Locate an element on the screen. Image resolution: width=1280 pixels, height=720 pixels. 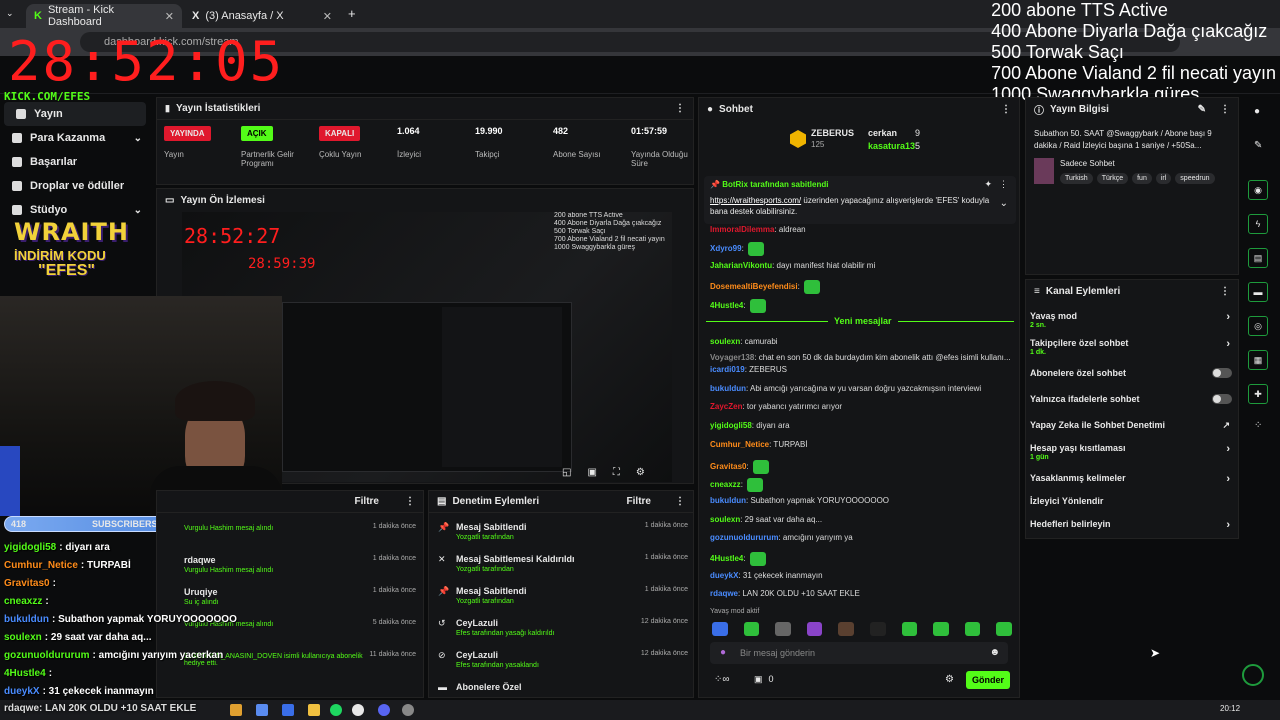
chat-username: dueykX is located at coordinates (724, 575).